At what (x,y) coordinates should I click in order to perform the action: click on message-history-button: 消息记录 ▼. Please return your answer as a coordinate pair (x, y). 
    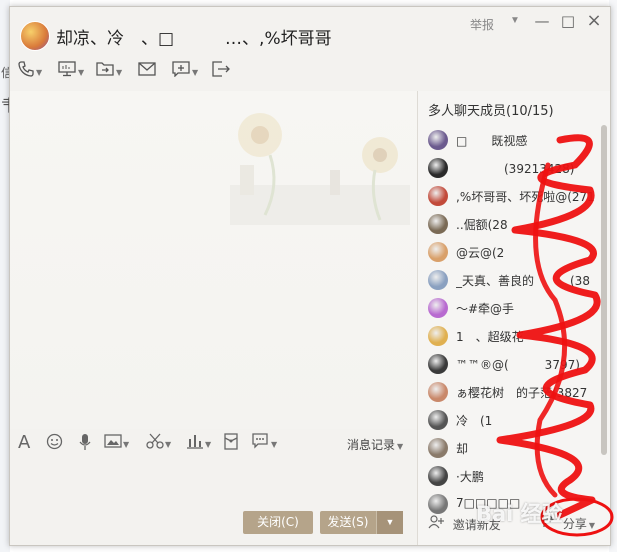
    Looking at the image, I should click on (375, 444).